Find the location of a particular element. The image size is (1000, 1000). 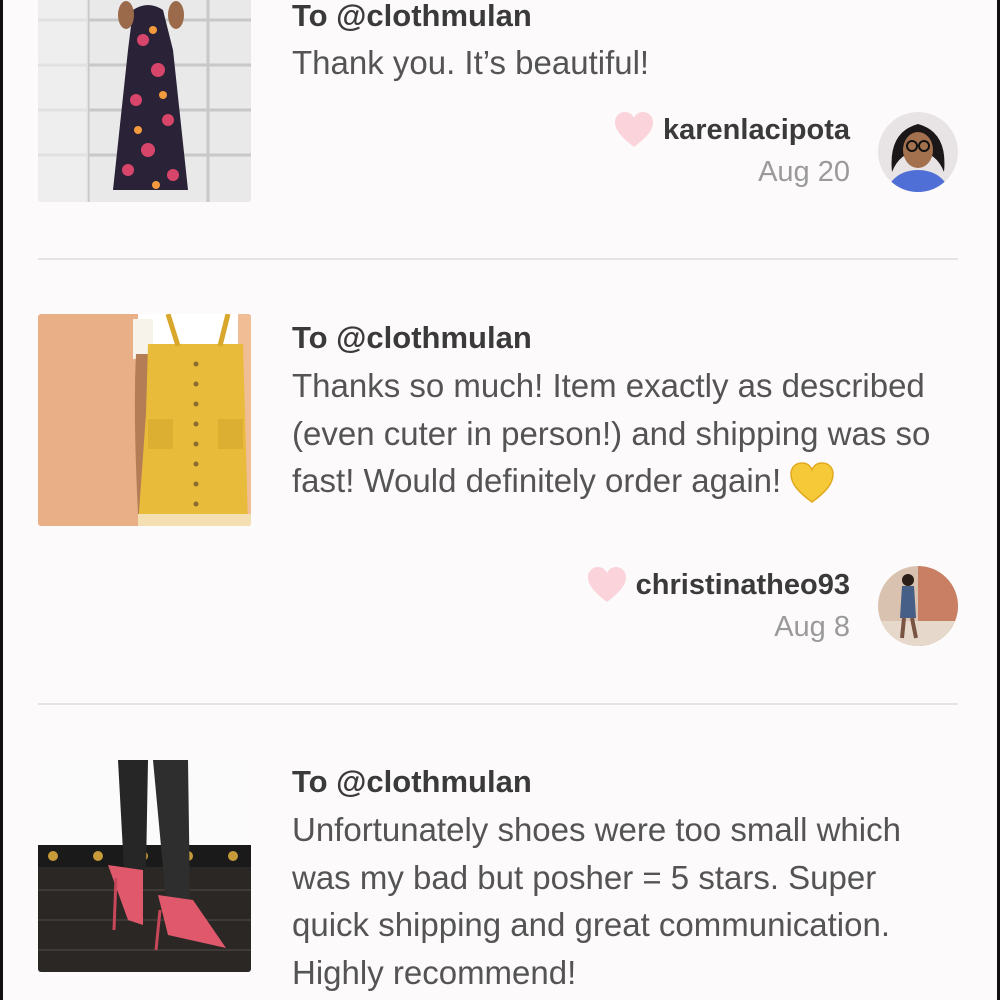

listing-photo-floral-dress is located at coordinates (144, 101).